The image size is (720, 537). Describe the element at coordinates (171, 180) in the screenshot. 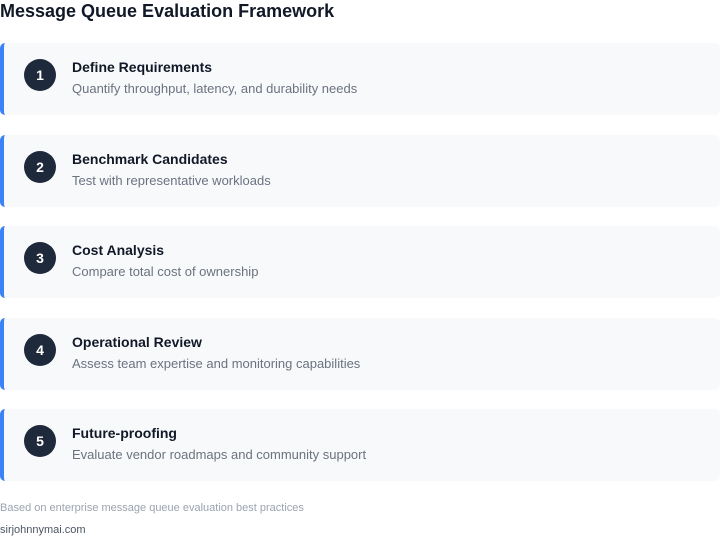

I see `step-description: Test with representative workloads` at that location.